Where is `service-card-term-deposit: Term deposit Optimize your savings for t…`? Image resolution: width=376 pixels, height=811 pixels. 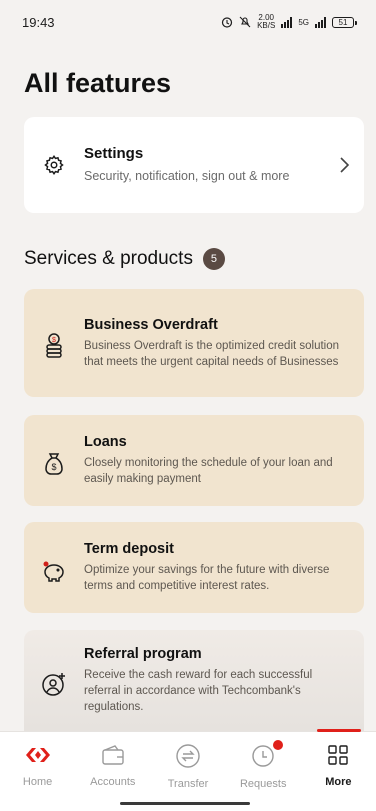 service-card-term-deposit: Term deposit Optimize your savings for t… is located at coordinates (194, 567).